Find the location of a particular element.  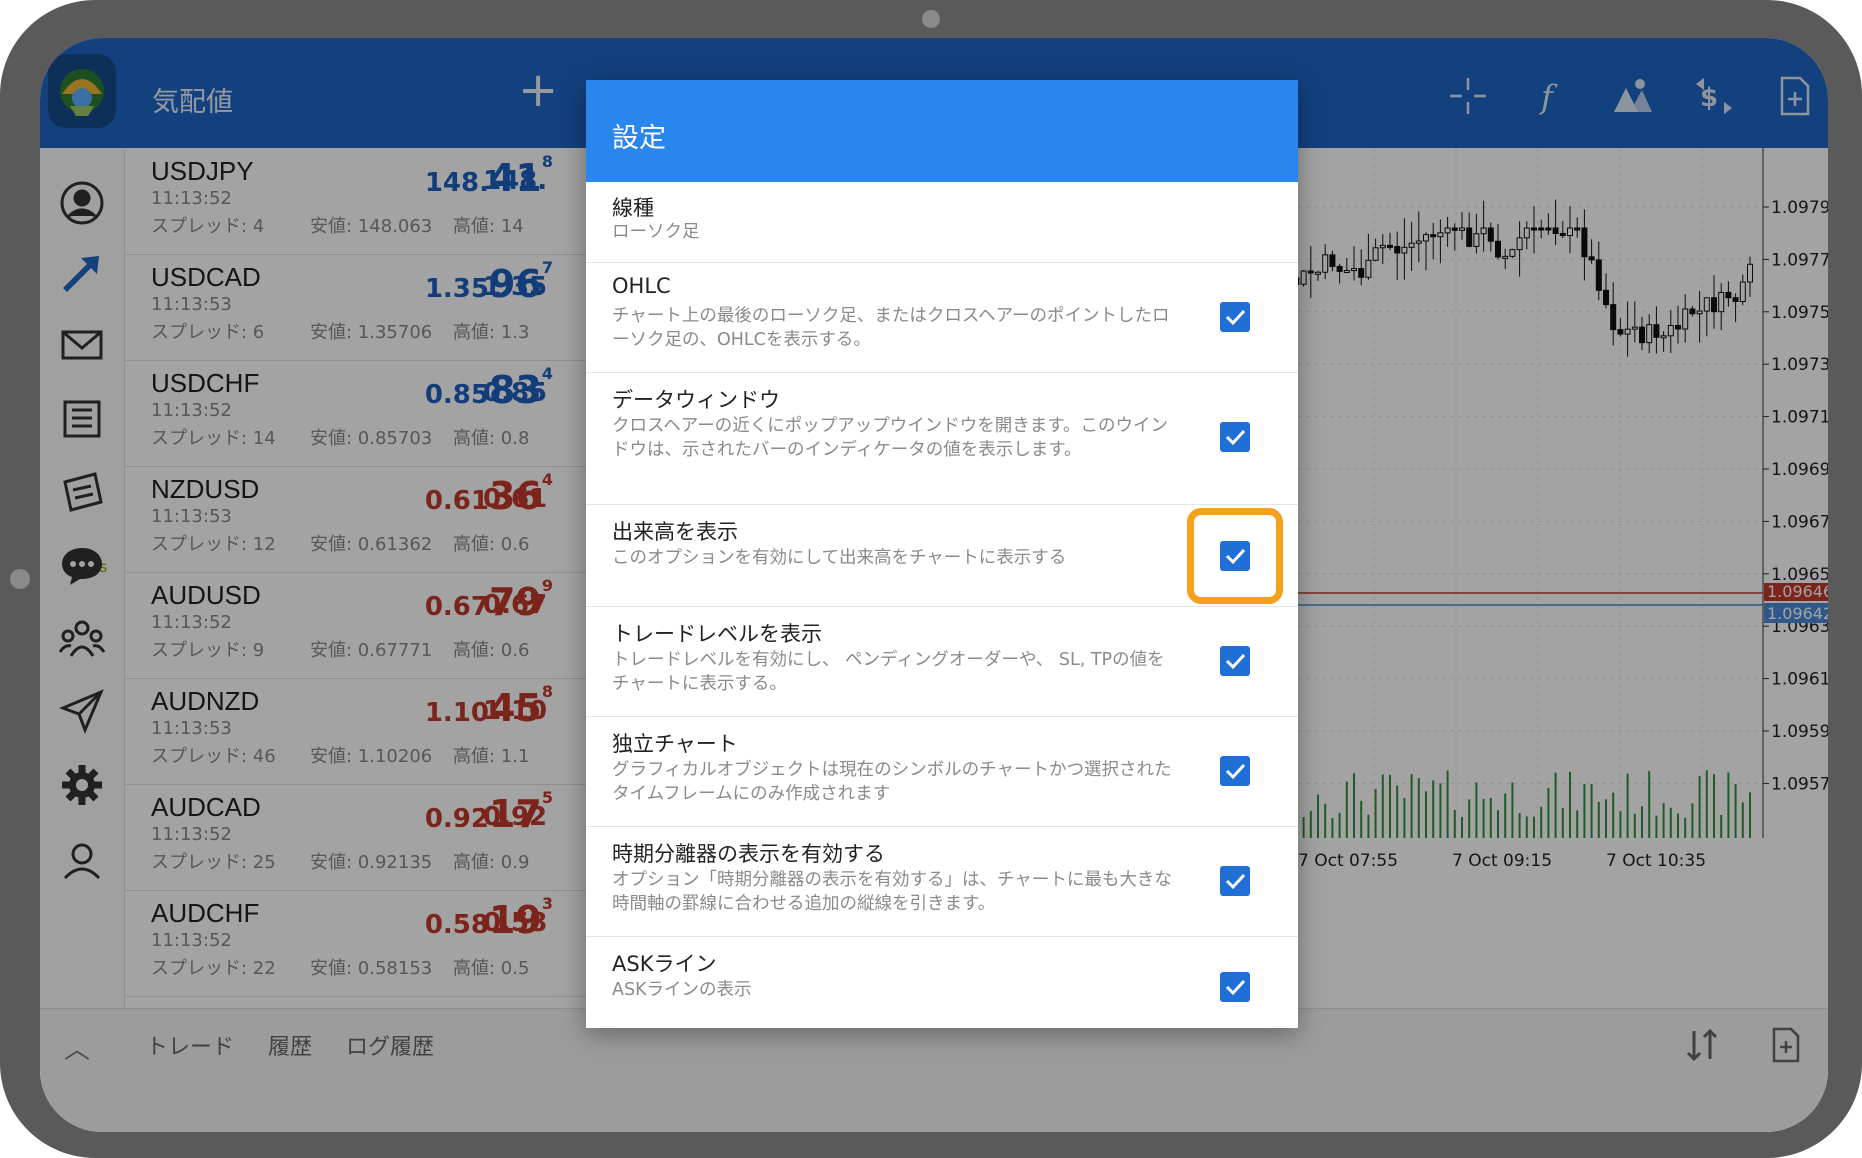

show-volume-checkbox is located at coordinates (1235, 556).